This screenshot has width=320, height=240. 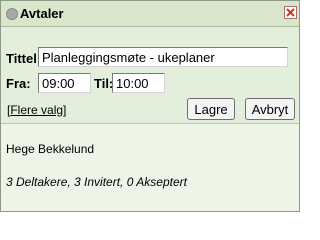 I want to click on save-button: Lagre, so click(x=211, y=109).